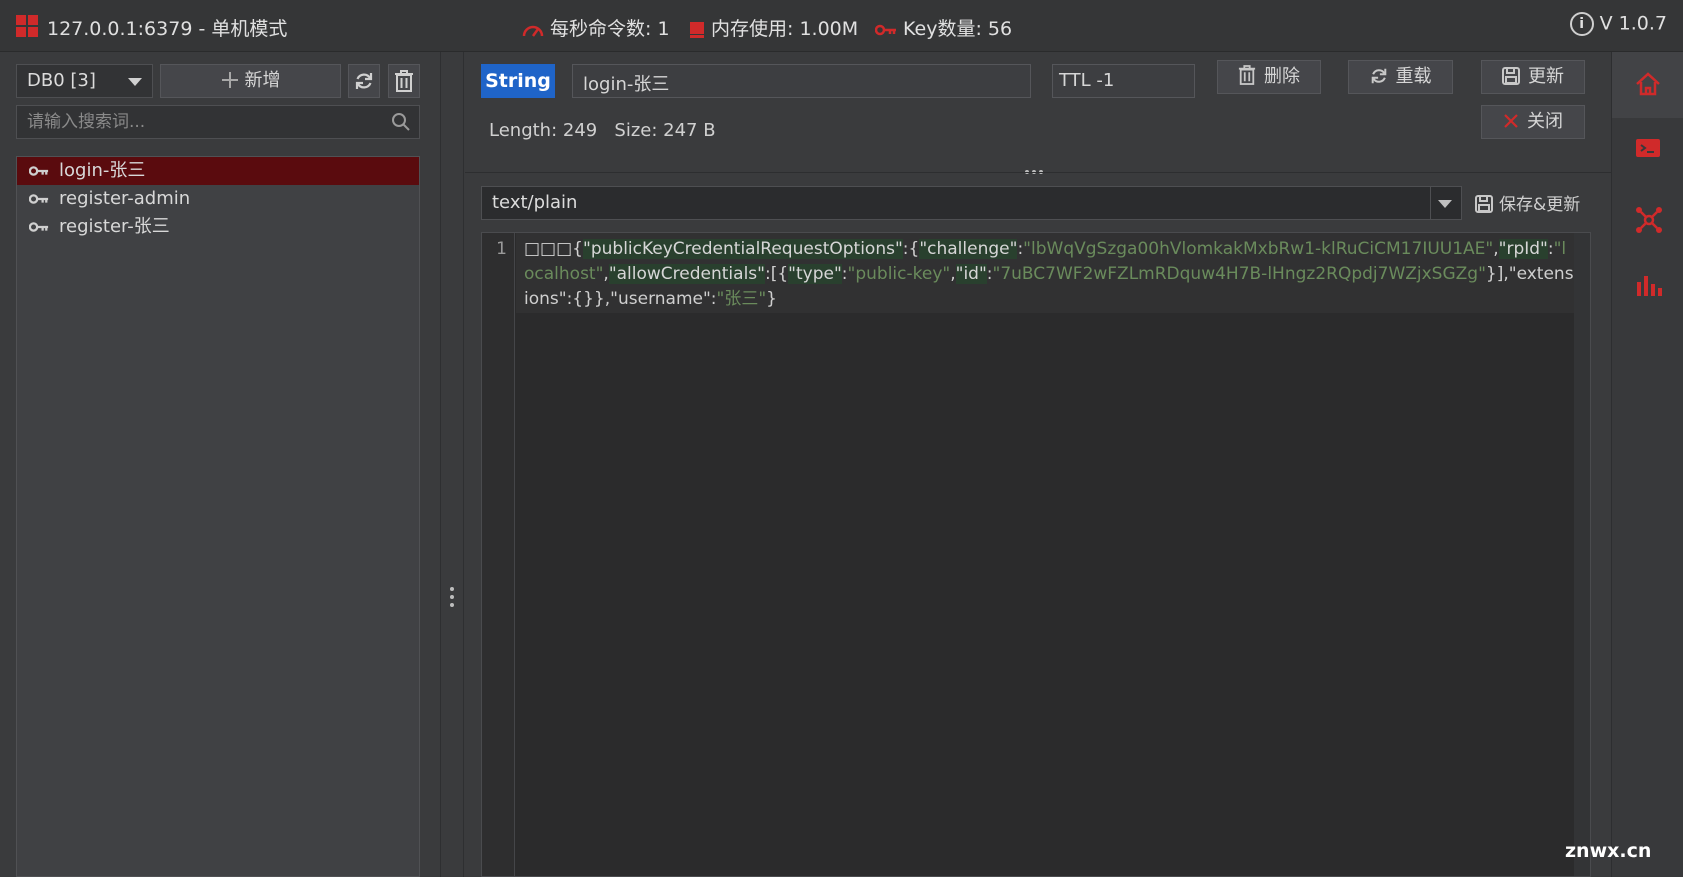 The image size is (1683, 877). What do you see at coordinates (971, 274) in the screenshot?
I see `json-key: "id"` at bounding box center [971, 274].